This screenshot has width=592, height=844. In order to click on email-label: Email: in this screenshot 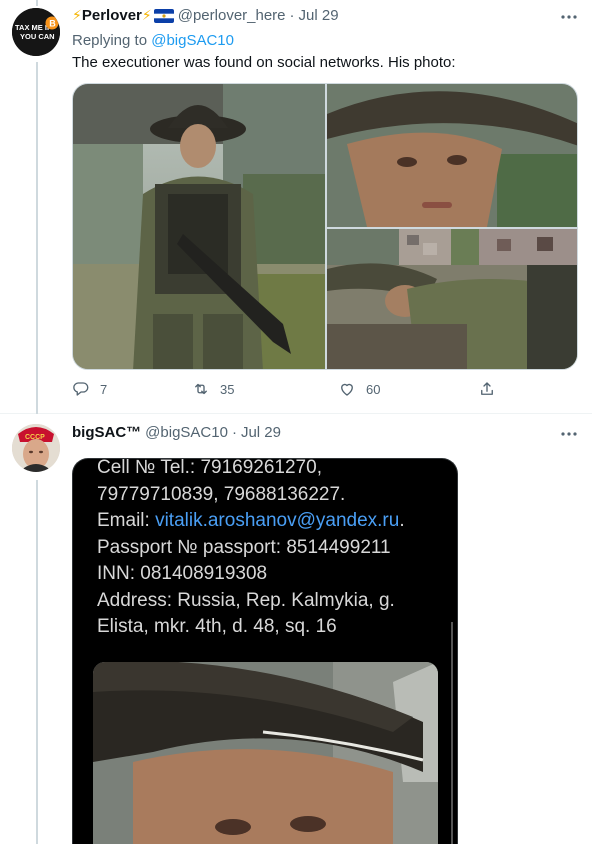, I will do `click(126, 520)`.